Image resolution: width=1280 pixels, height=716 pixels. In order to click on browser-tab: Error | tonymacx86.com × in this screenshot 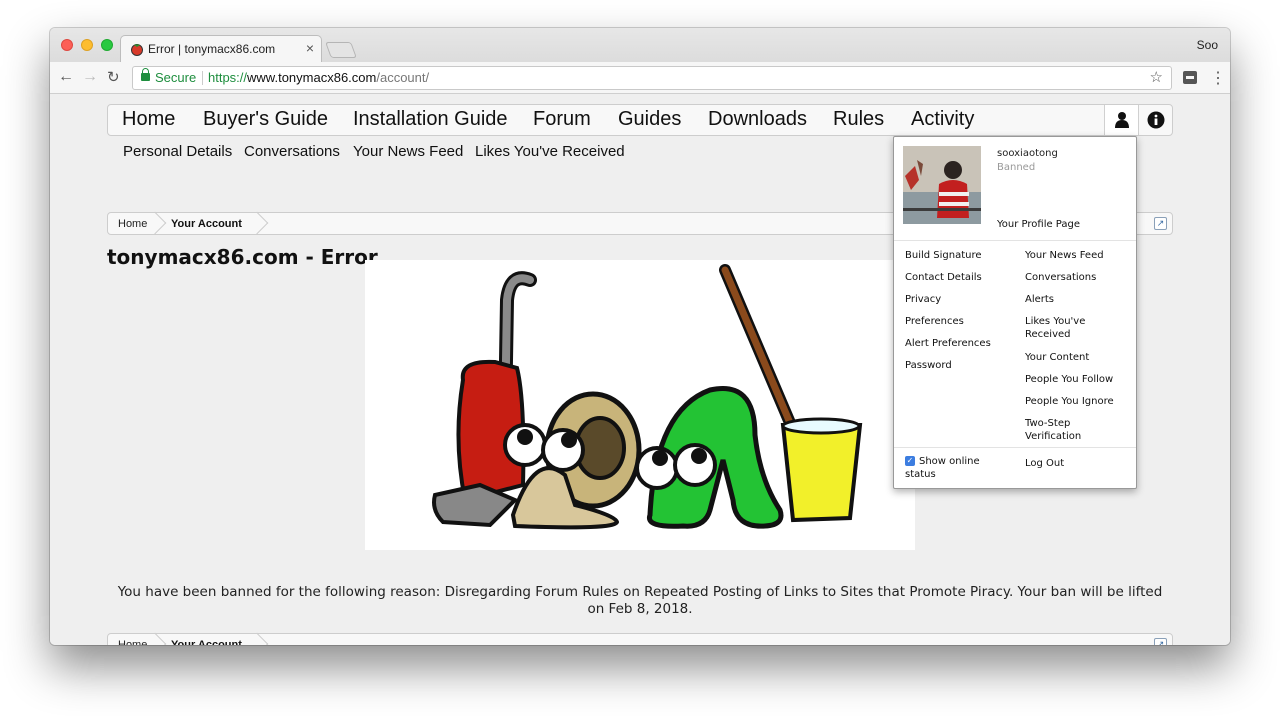, I will do `click(221, 48)`.